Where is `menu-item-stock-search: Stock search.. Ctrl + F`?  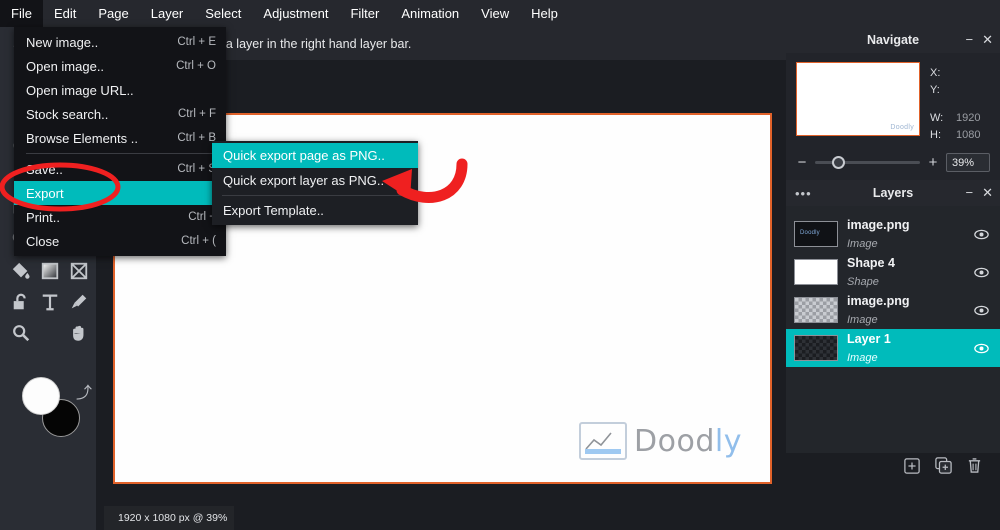
menu-item-stock-search: Stock search.. Ctrl + F is located at coordinates (120, 114).